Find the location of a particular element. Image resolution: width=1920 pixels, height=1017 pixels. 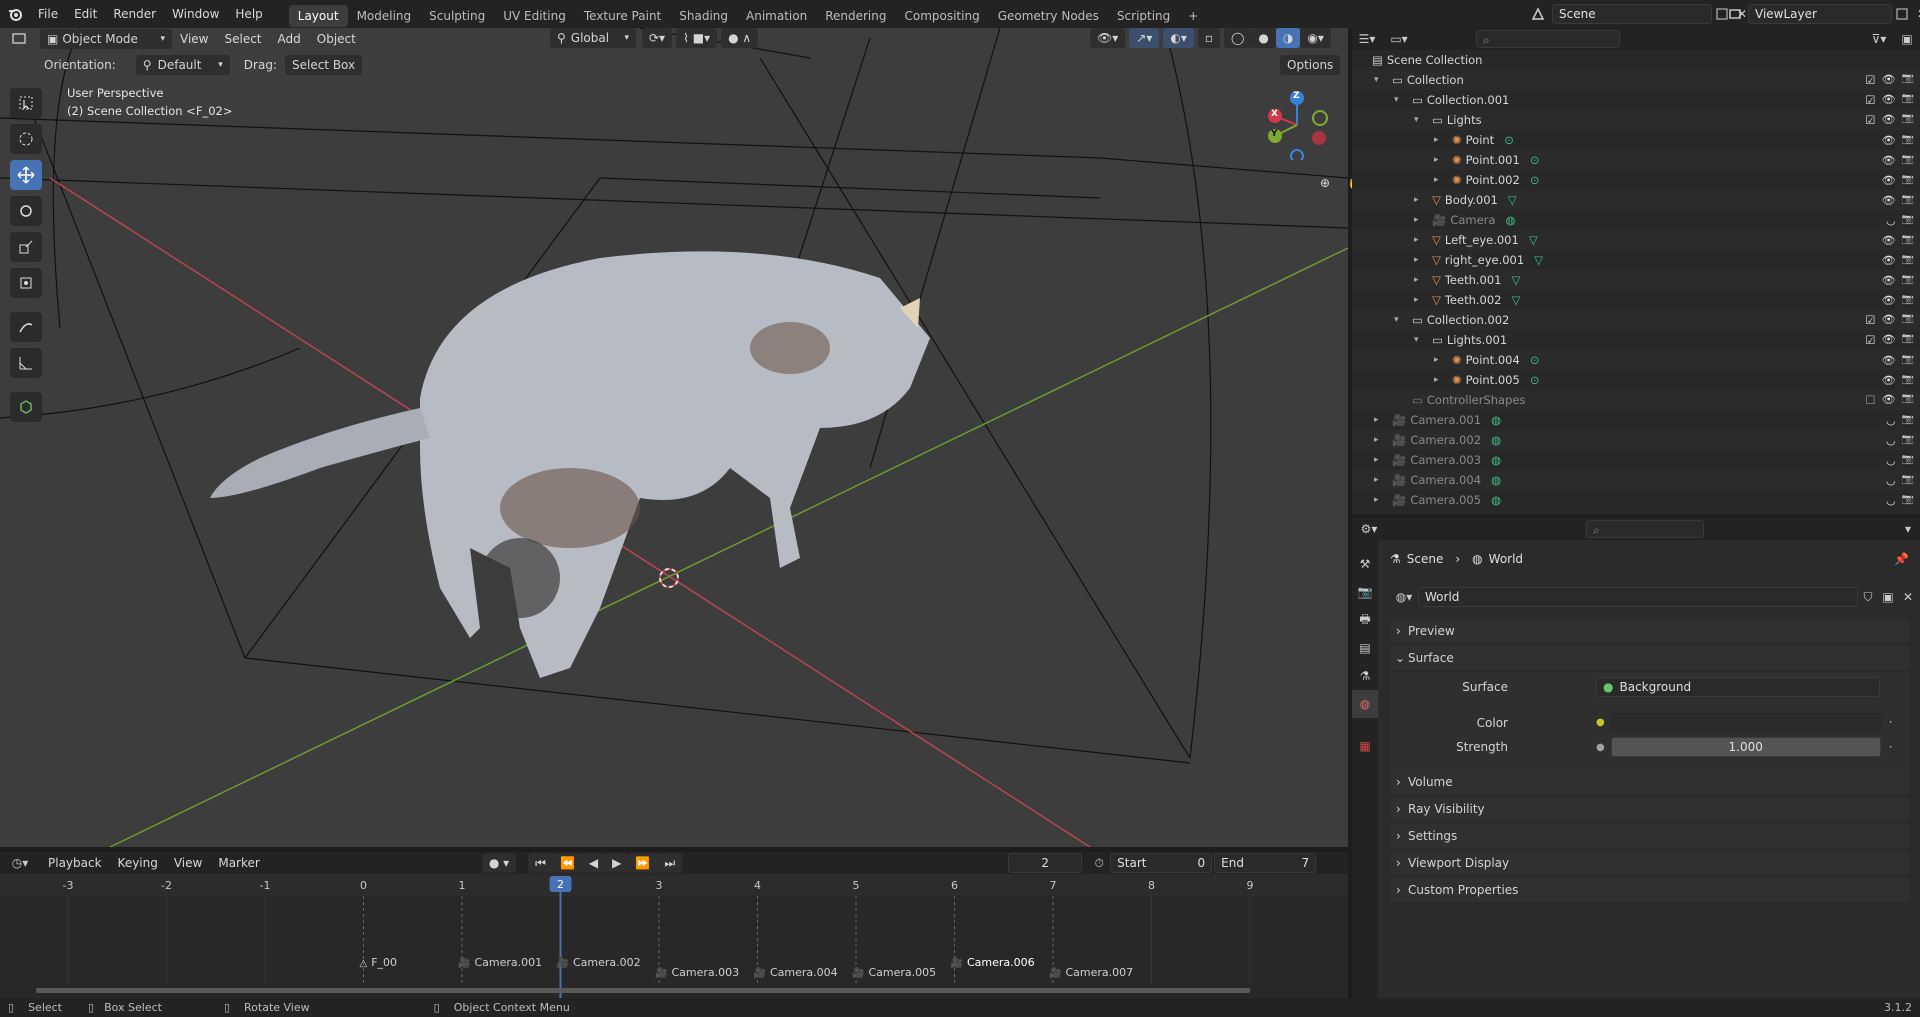

outliner-row: ▸ 🎥 Camera.001 ◍ ◡ 📷 is located at coordinates (1636, 420).